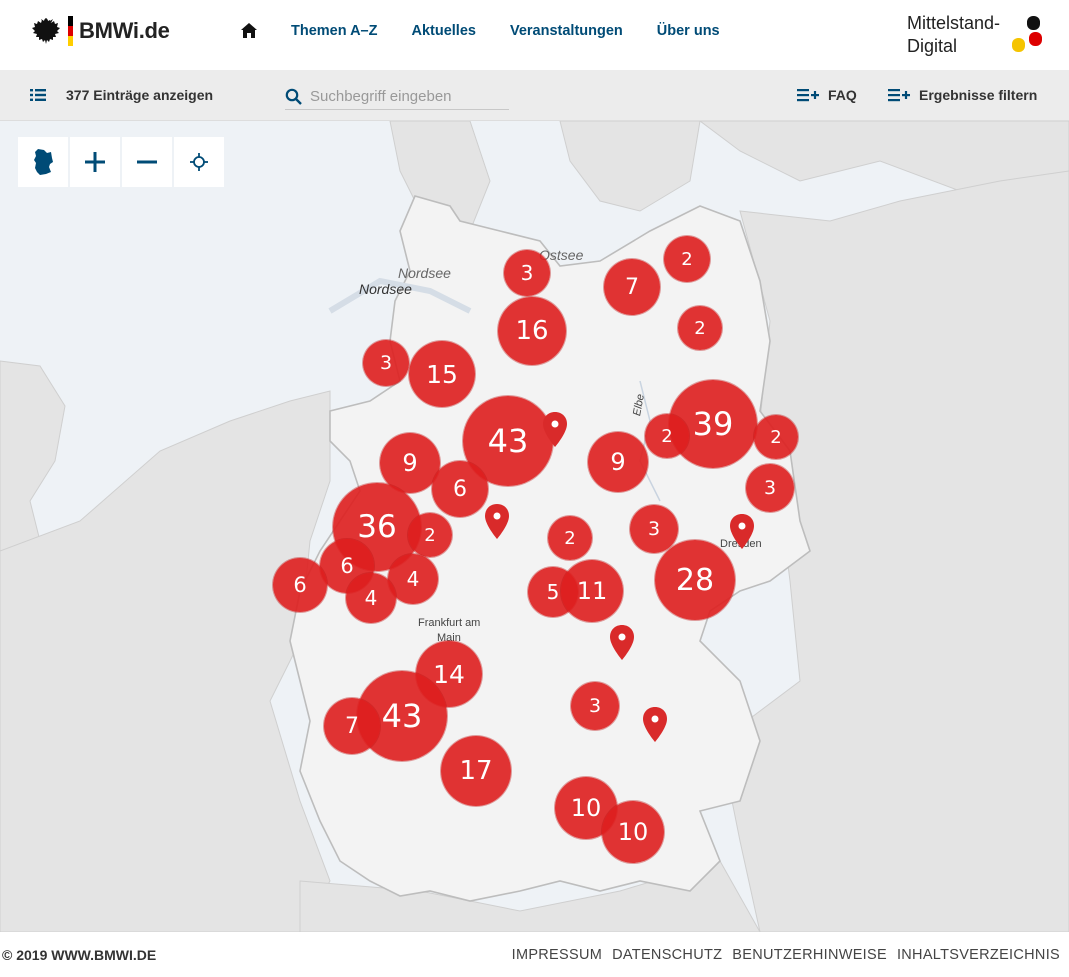 Image resolution: width=1069 pixels, height=977 pixels. What do you see at coordinates (443, 31) in the screenshot?
I see `nav-aktuelles: Aktuelles` at bounding box center [443, 31].